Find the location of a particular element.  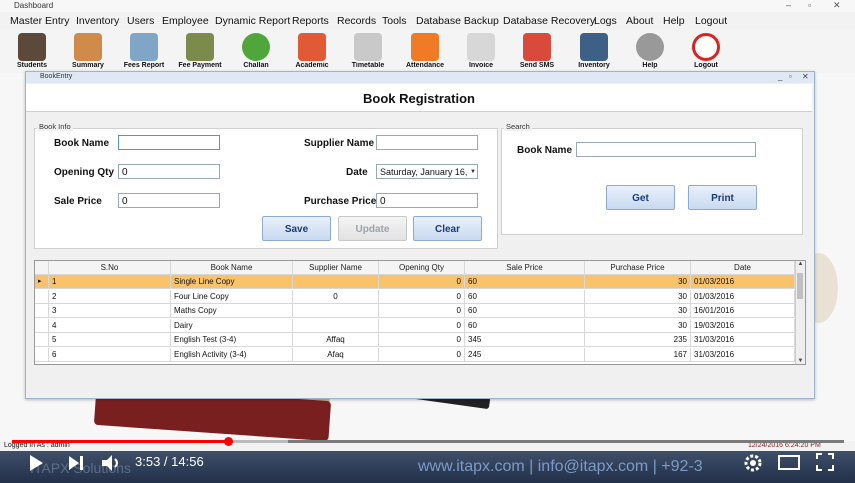

table-cell: English Activity (3-4) is located at coordinates (232, 354).